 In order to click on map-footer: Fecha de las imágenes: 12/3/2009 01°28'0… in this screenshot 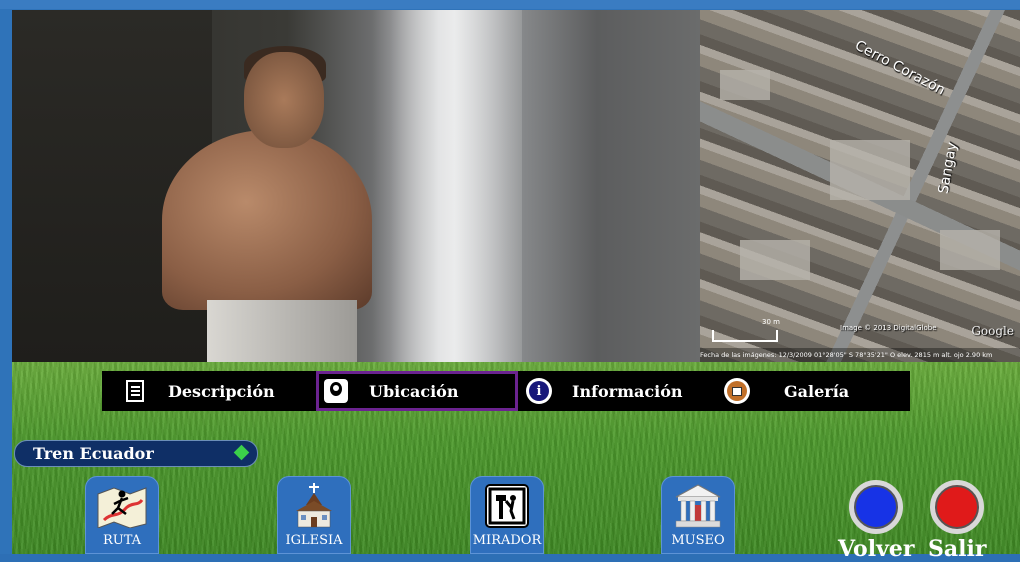, I will do `click(860, 355)`.